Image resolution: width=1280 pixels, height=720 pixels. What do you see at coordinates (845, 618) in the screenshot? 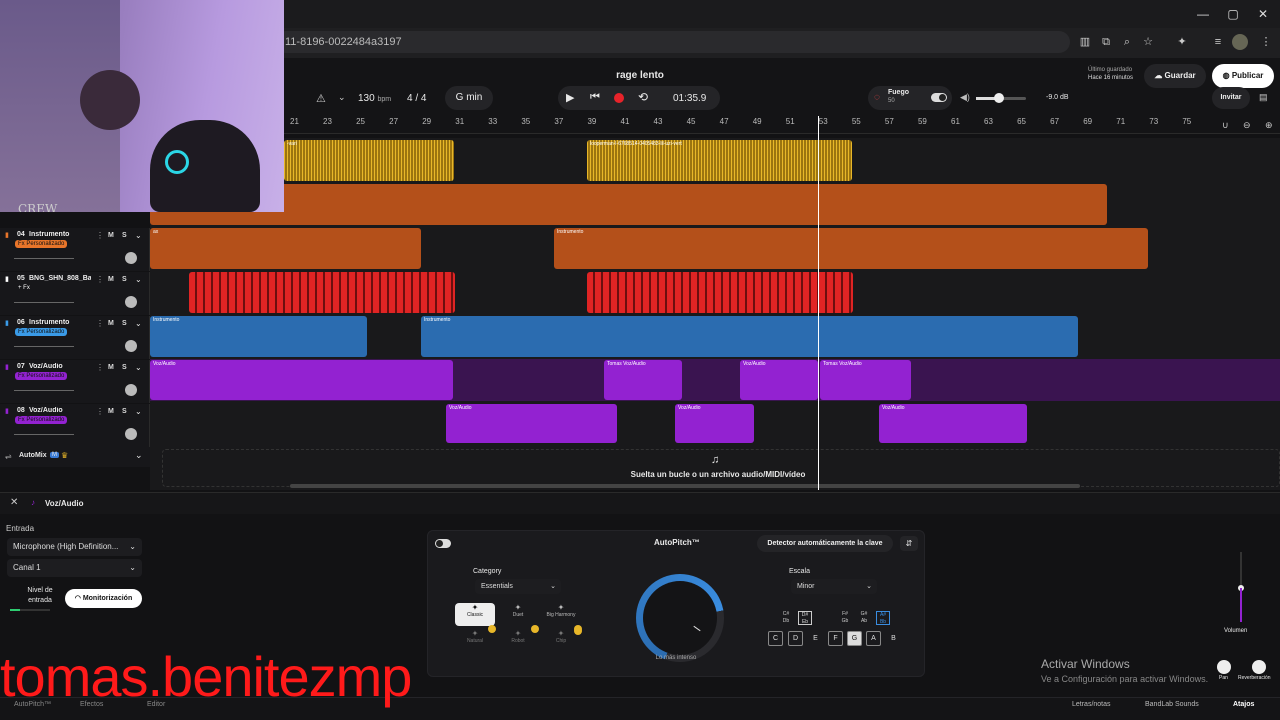
I see `sharp-key: F# Gb` at bounding box center [845, 618].